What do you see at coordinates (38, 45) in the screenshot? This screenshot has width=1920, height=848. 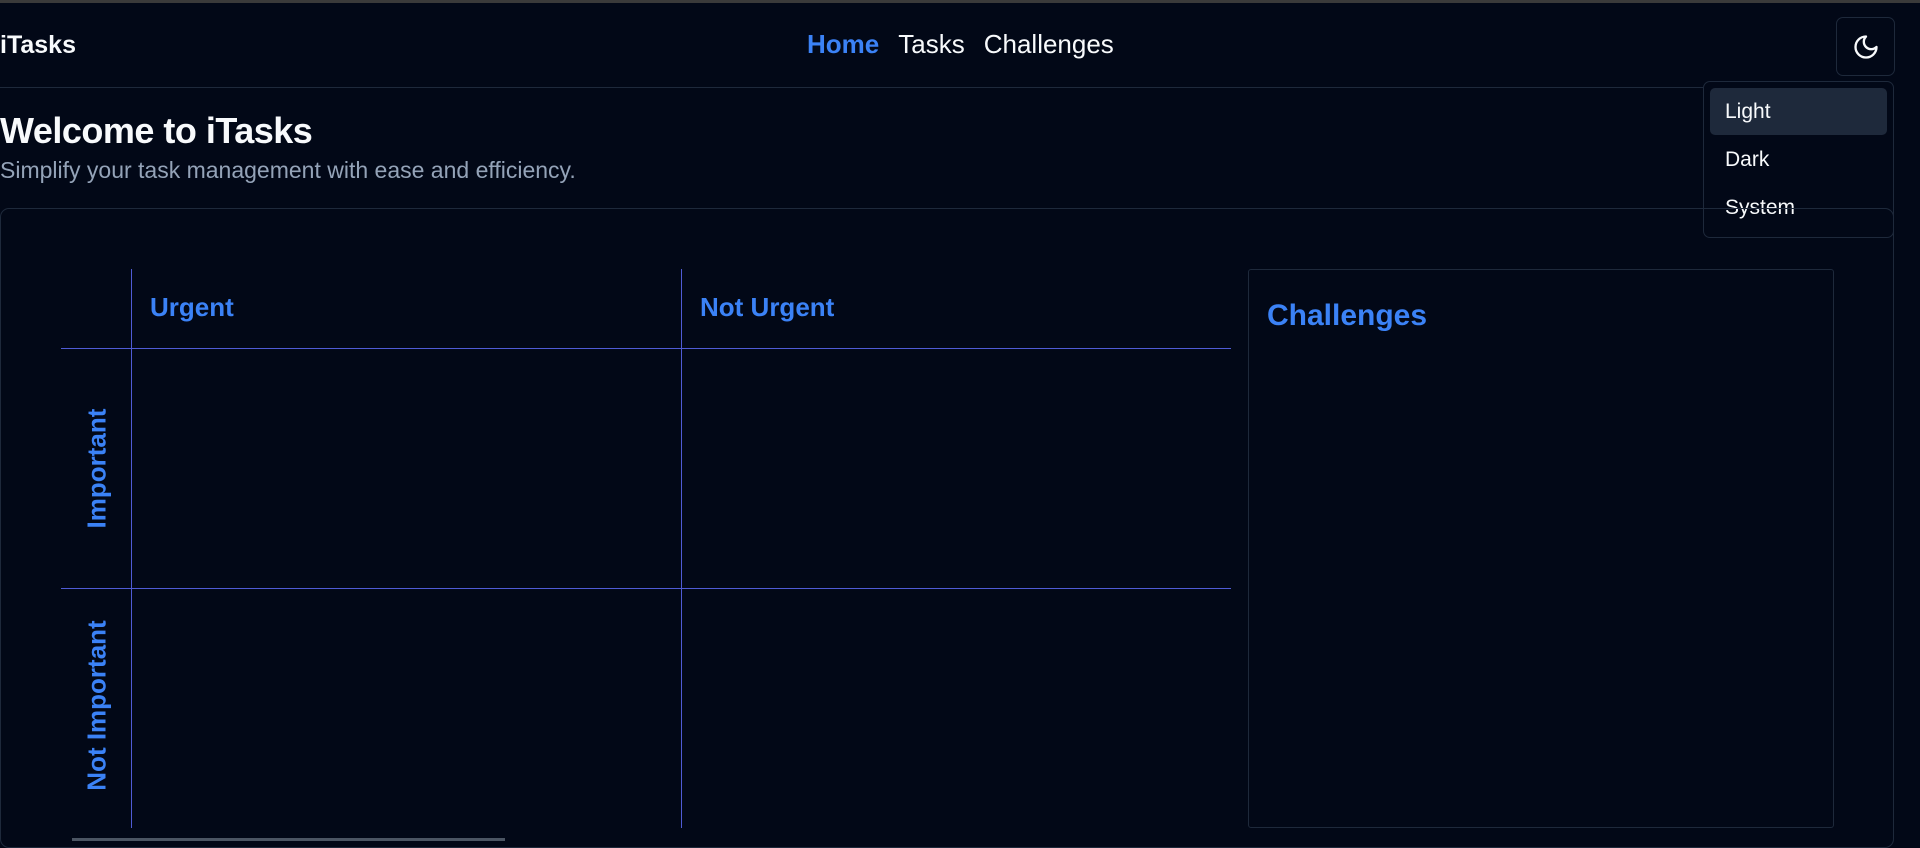 I see `app-logo-text: iTasks` at bounding box center [38, 45].